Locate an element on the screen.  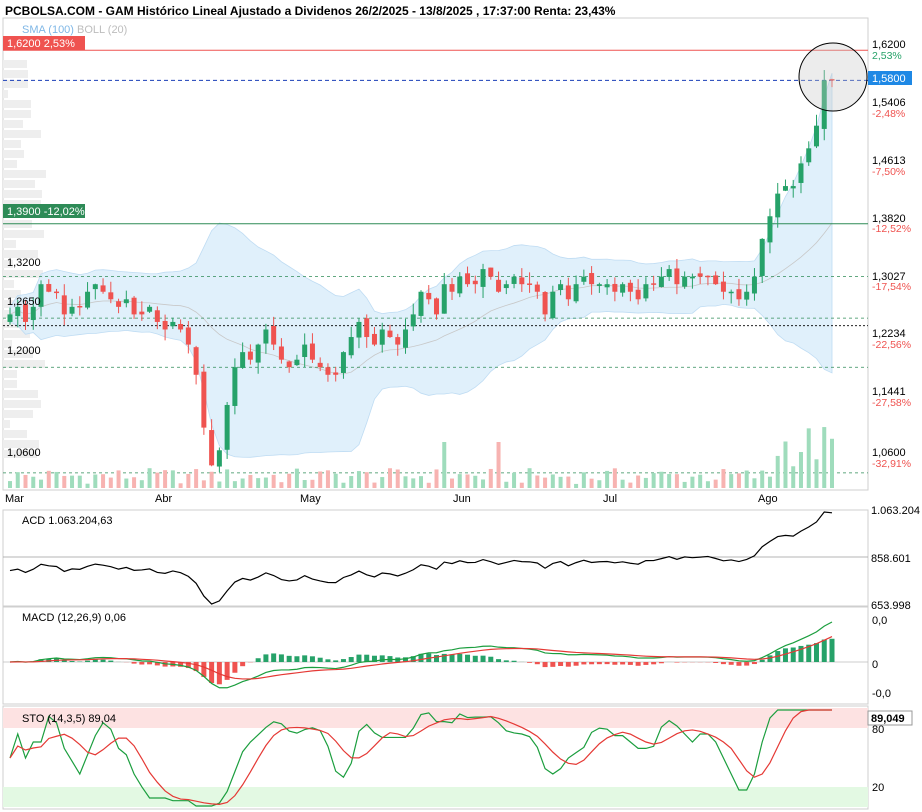
month-label-jun: Jun is located at coordinates (462, 499).